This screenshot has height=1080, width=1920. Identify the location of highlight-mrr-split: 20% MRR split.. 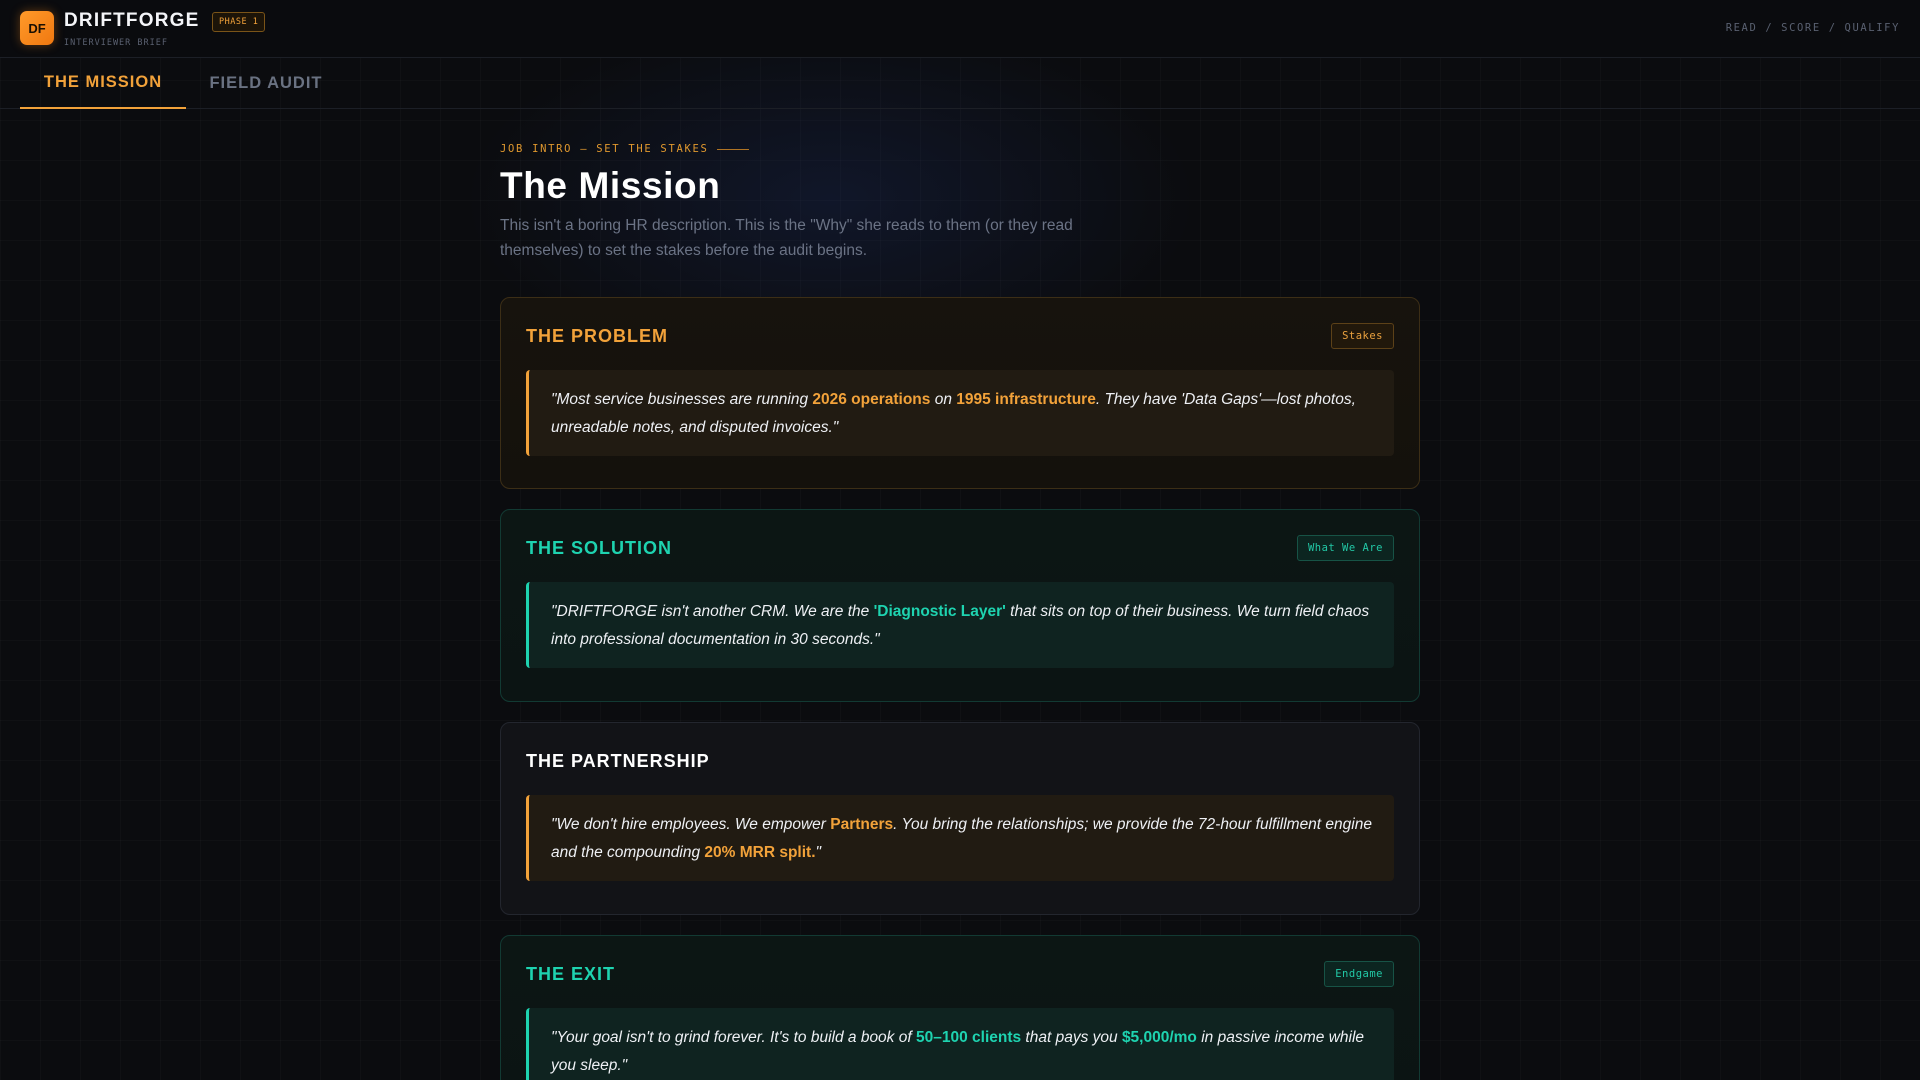
(760, 852).